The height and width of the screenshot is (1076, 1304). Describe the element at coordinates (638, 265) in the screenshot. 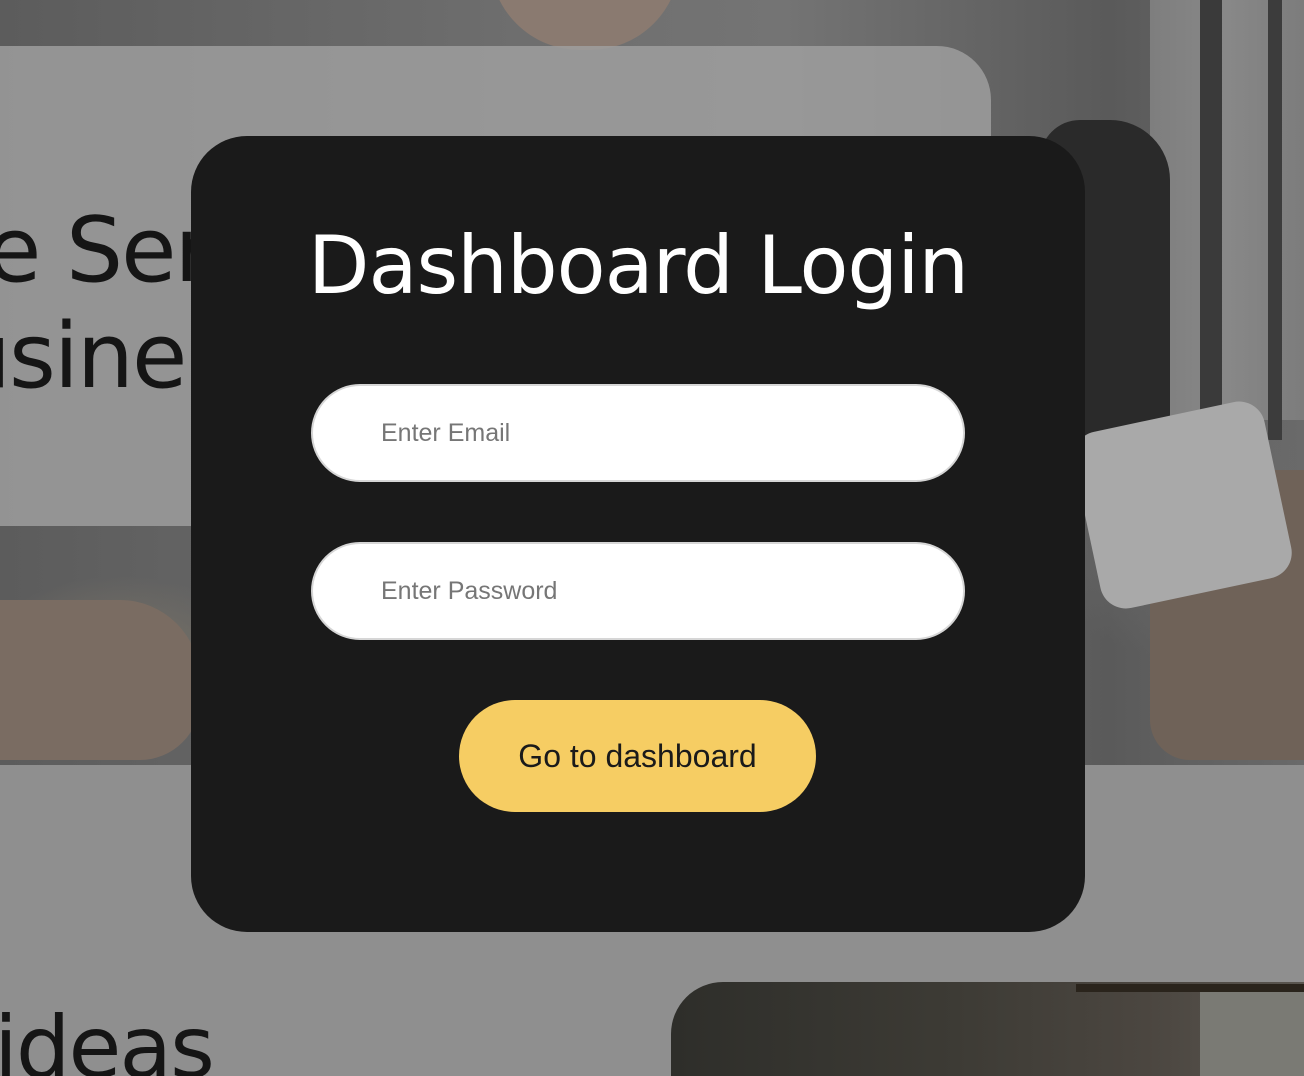

I see `login-title: Dashboard Login` at that location.